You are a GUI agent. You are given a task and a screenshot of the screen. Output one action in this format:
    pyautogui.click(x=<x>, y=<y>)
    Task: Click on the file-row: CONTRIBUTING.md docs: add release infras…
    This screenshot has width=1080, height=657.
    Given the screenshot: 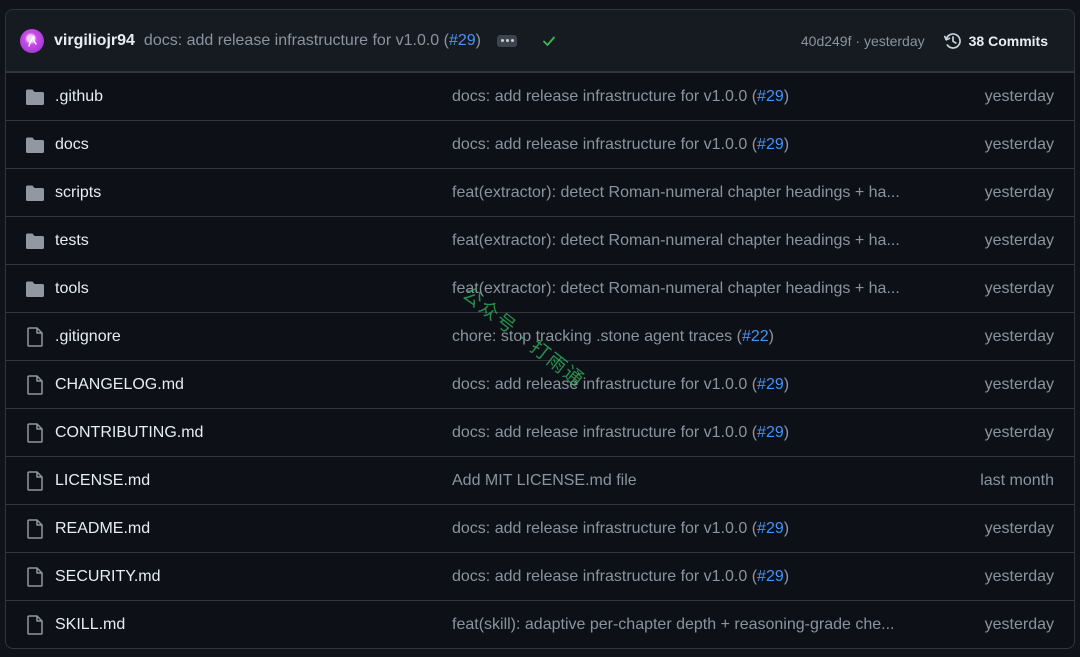 What is the action you would take?
    pyautogui.click(x=540, y=432)
    